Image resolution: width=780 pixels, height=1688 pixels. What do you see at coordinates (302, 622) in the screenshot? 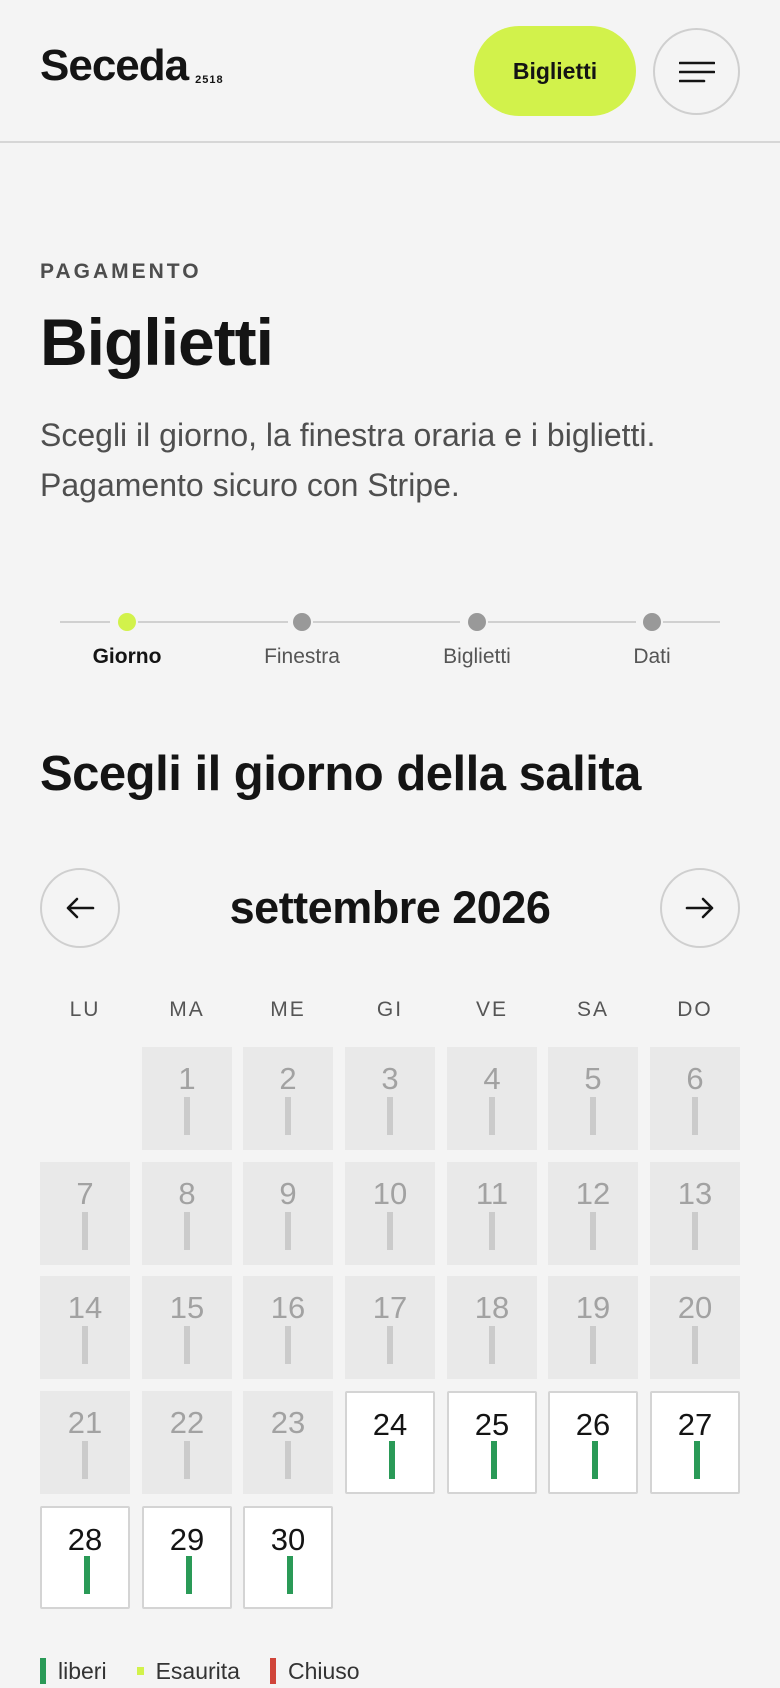
I see `step-dot` at bounding box center [302, 622].